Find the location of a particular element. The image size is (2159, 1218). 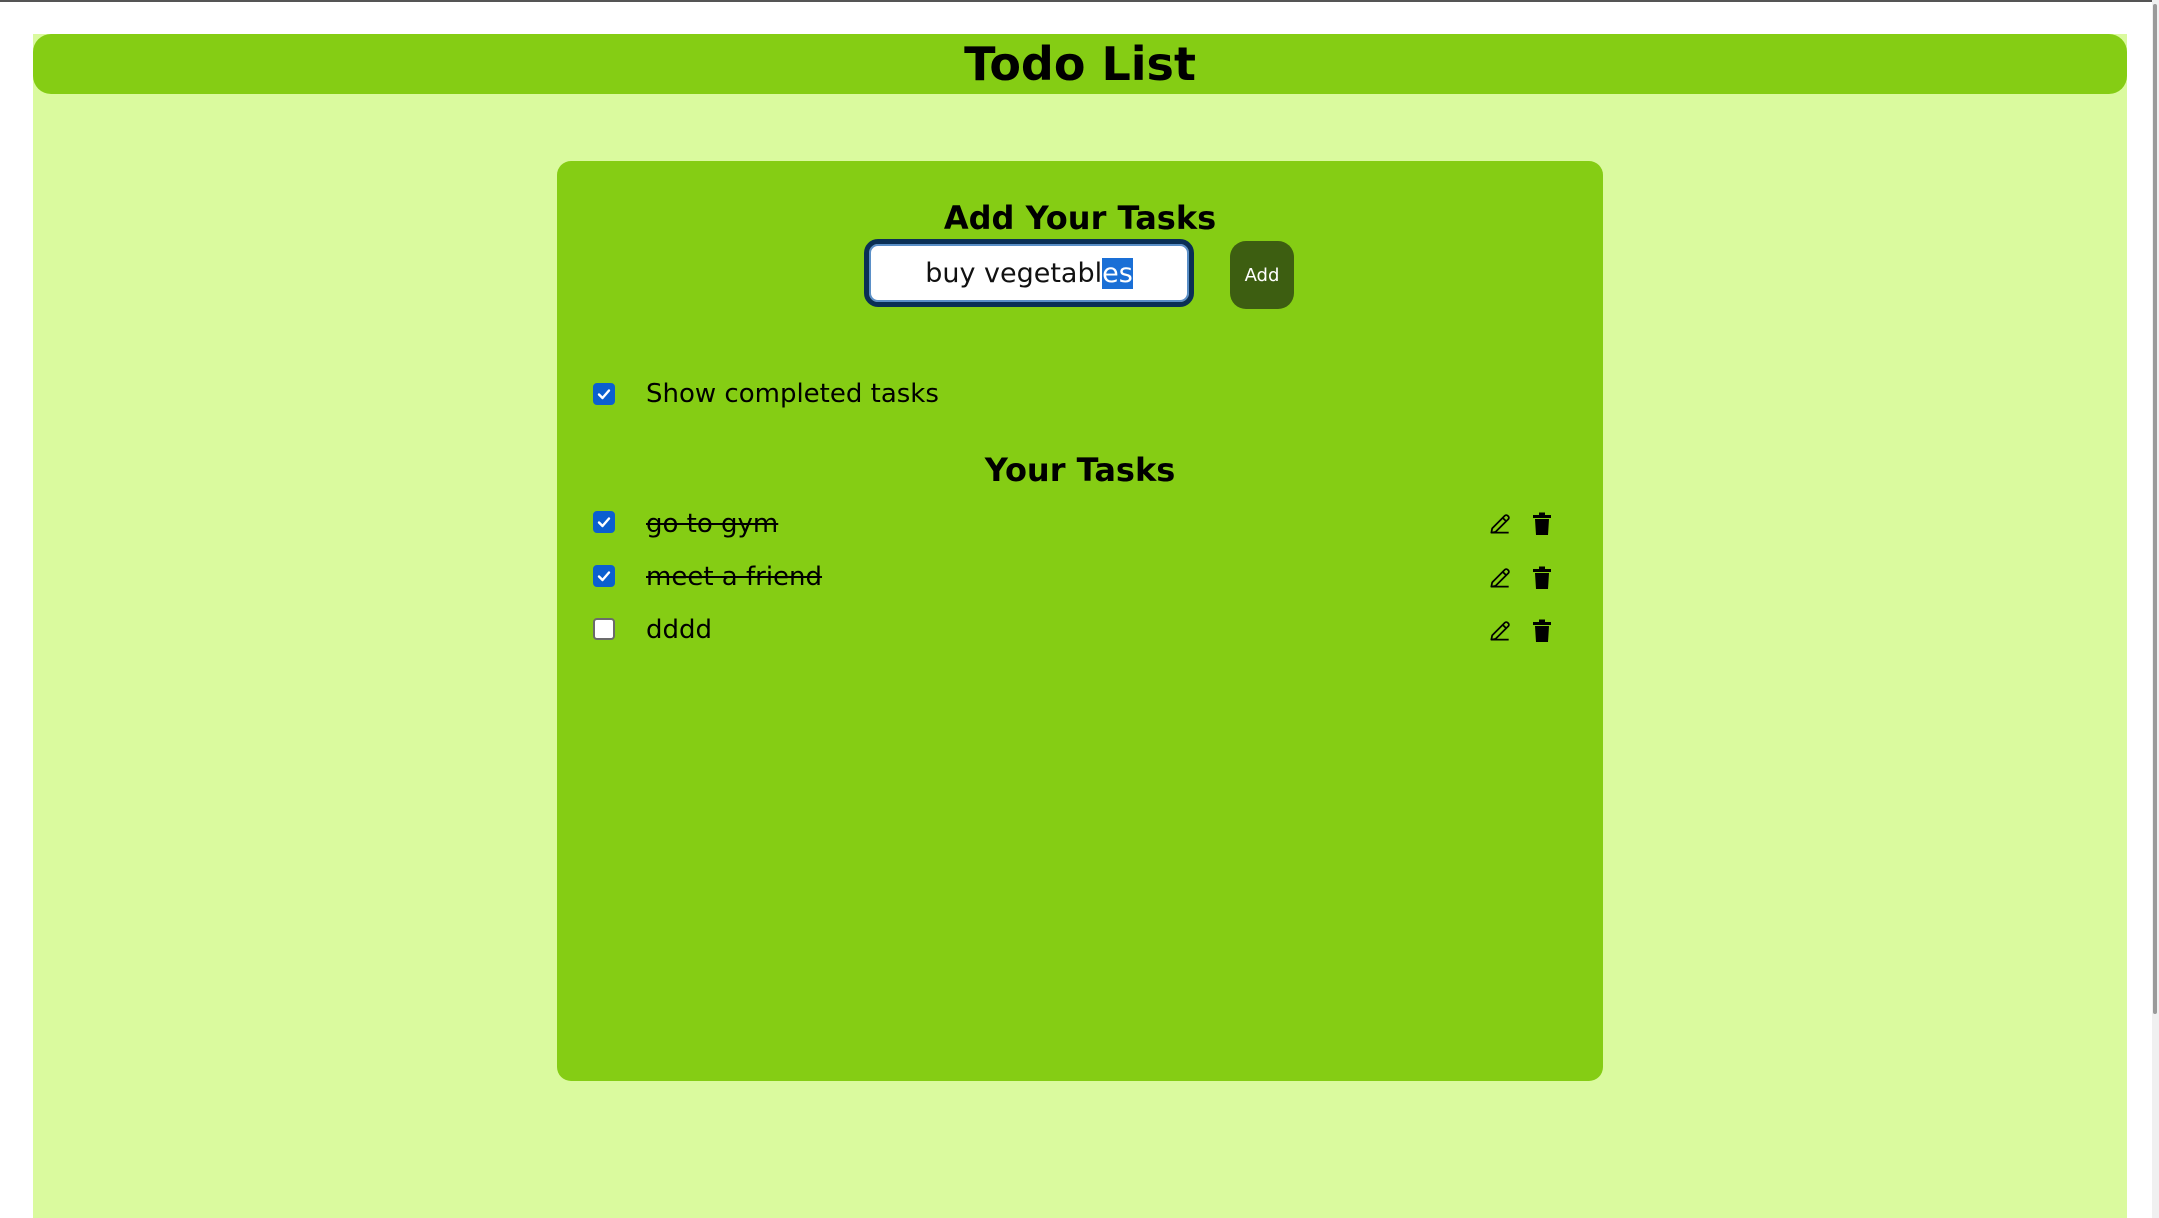

task-text: go to gym is located at coordinates (712, 524).